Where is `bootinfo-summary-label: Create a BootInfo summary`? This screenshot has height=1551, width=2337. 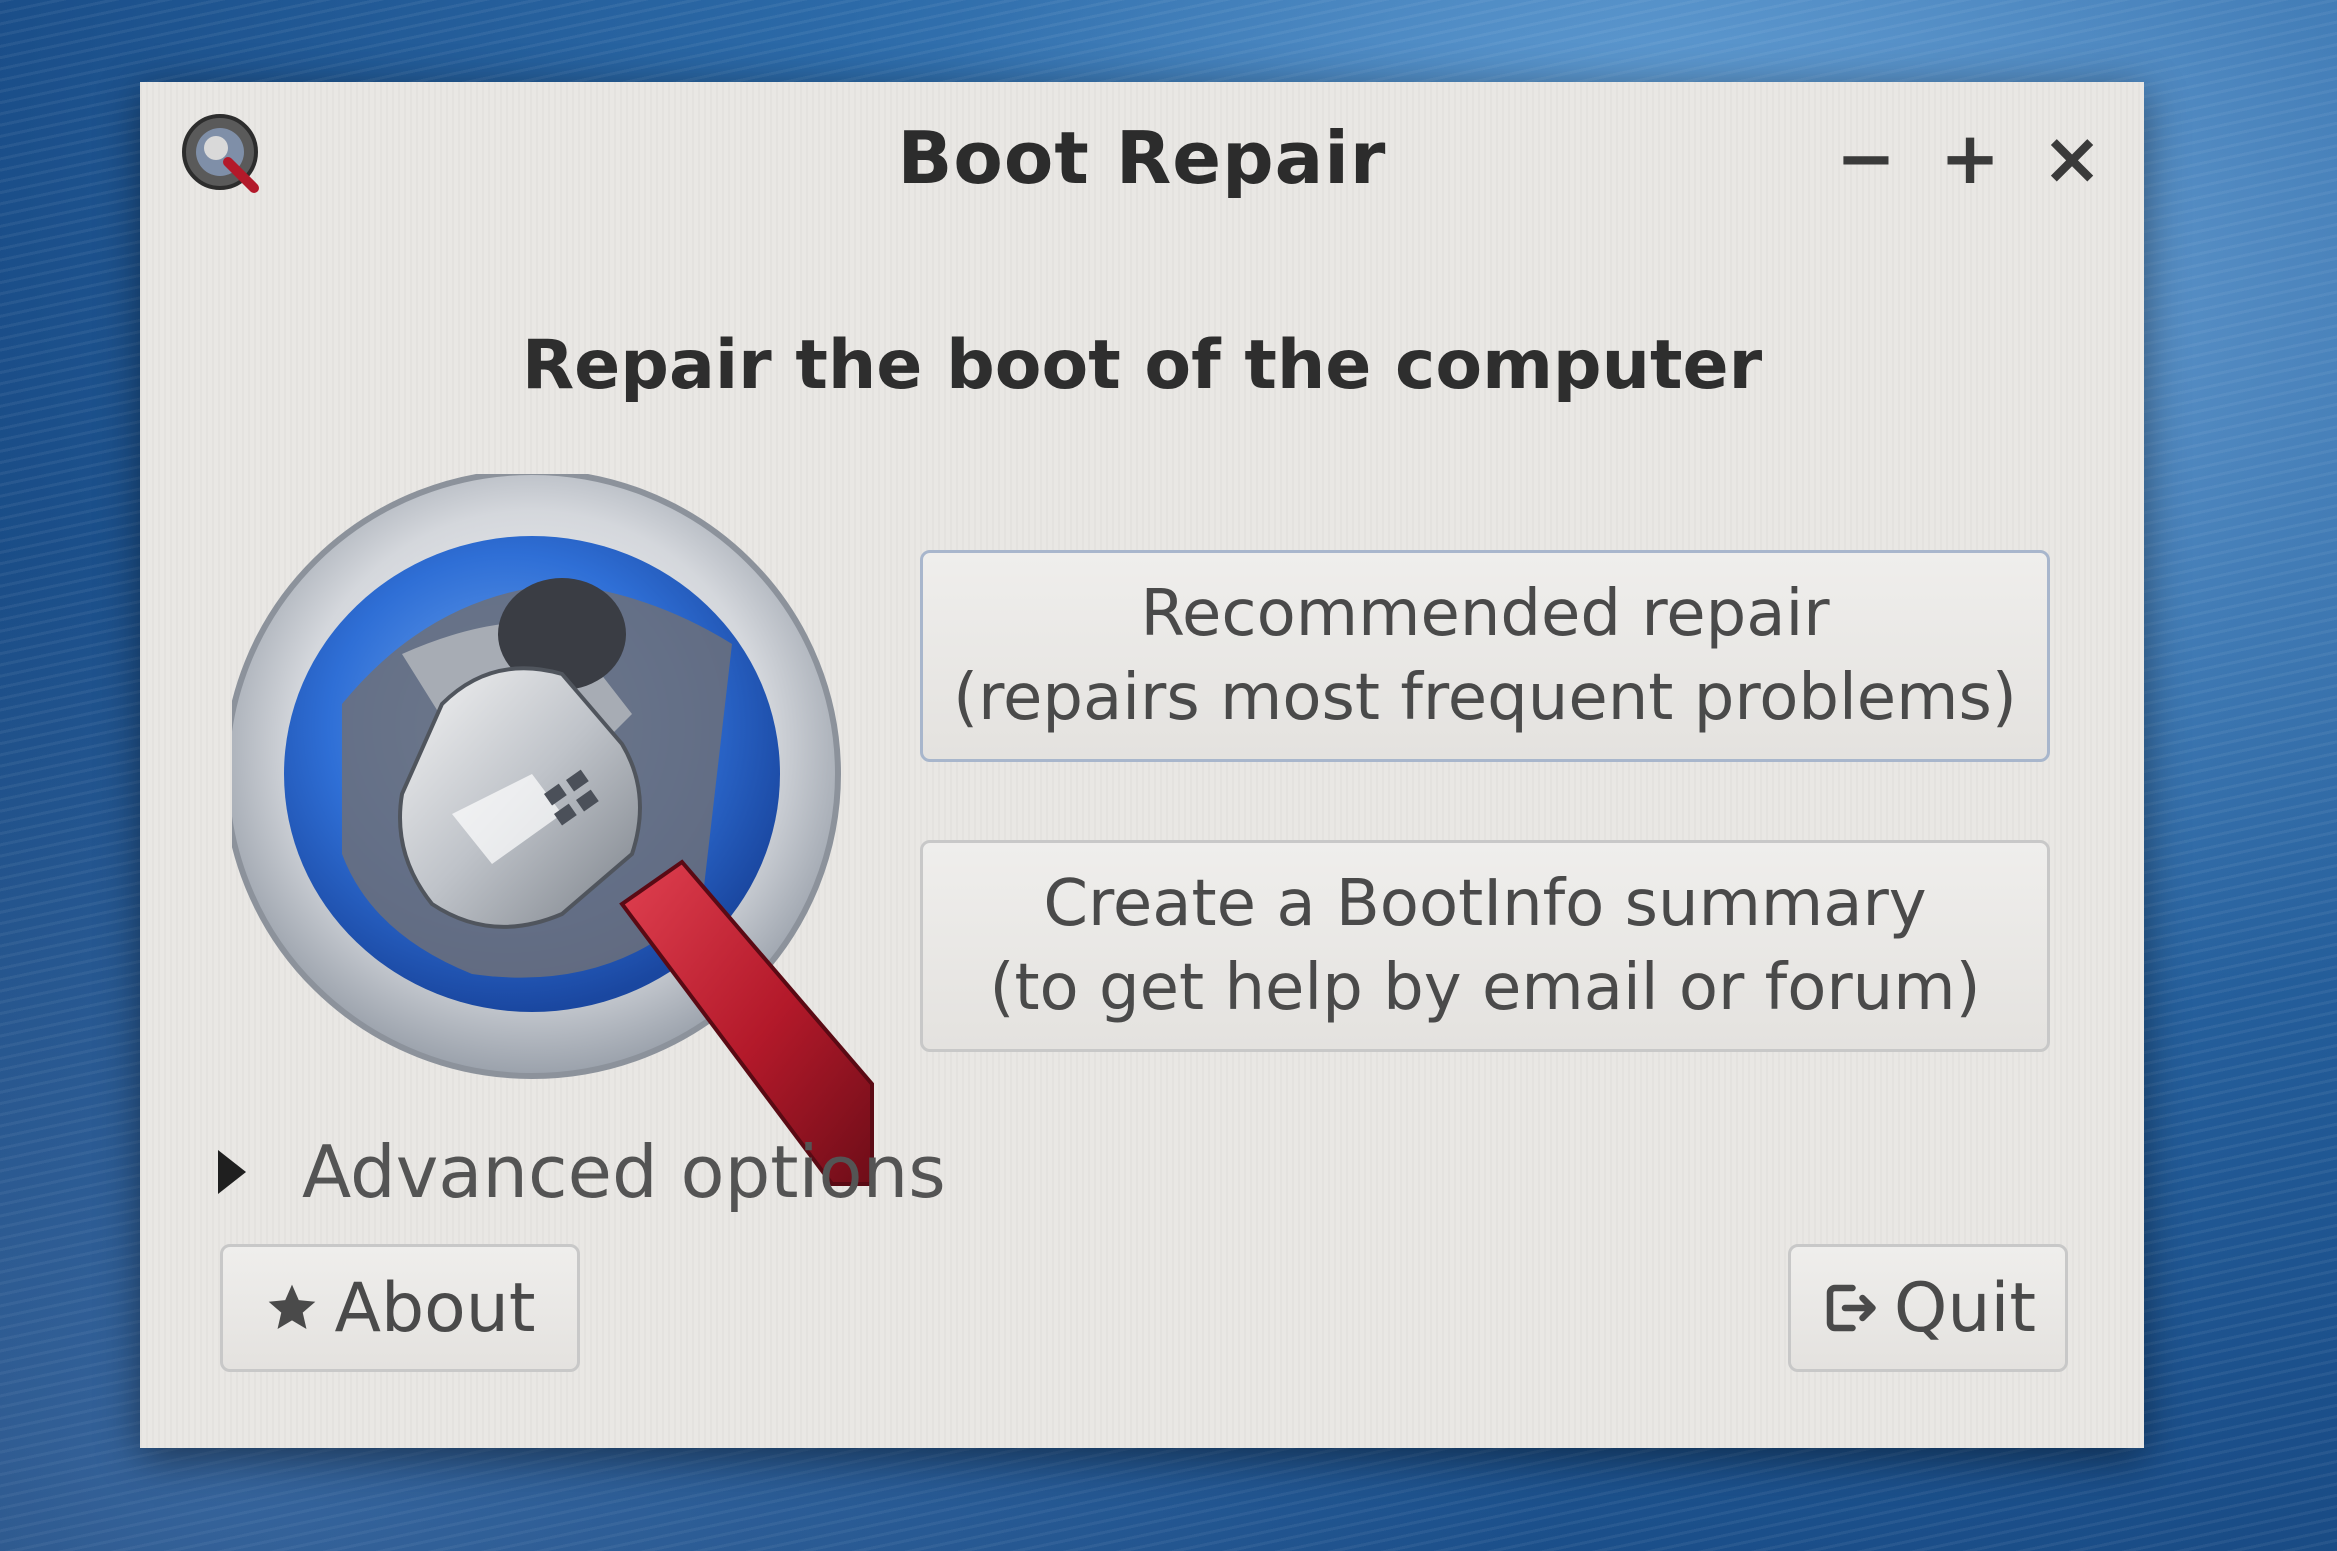
bootinfo-summary-label: Create a BootInfo summary is located at coordinates (1485, 904).